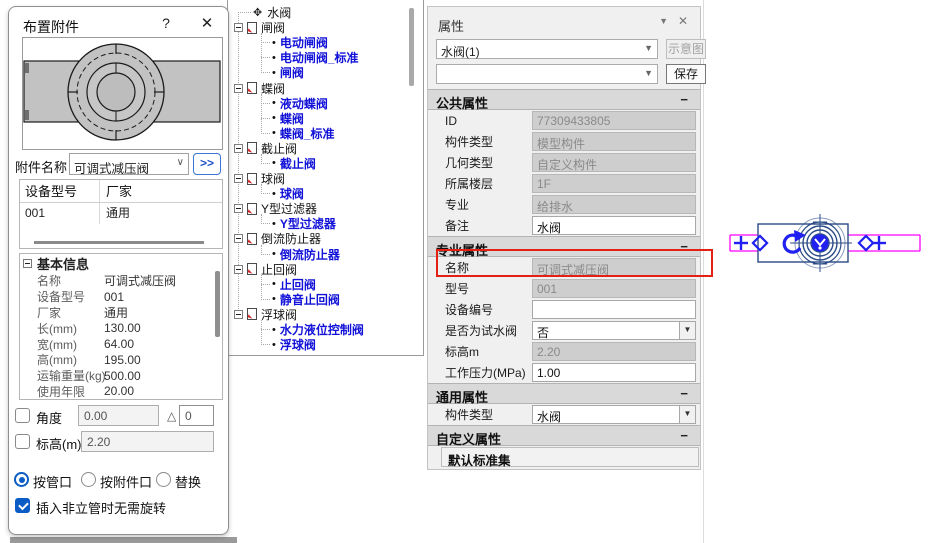 This screenshot has width=932, height=543. Describe the element at coordinates (547, 74) in the screenshot. I see `preset-combo: ▼` at that location.